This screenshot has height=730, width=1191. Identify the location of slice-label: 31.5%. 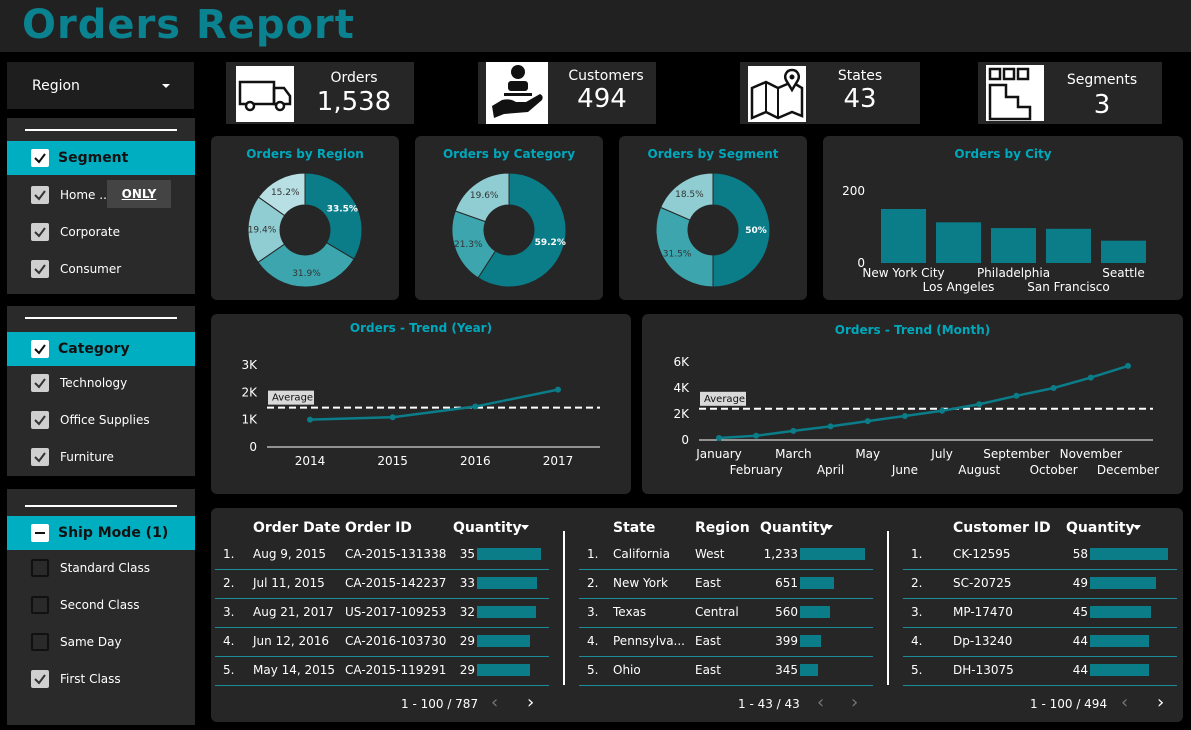
(677, 255).